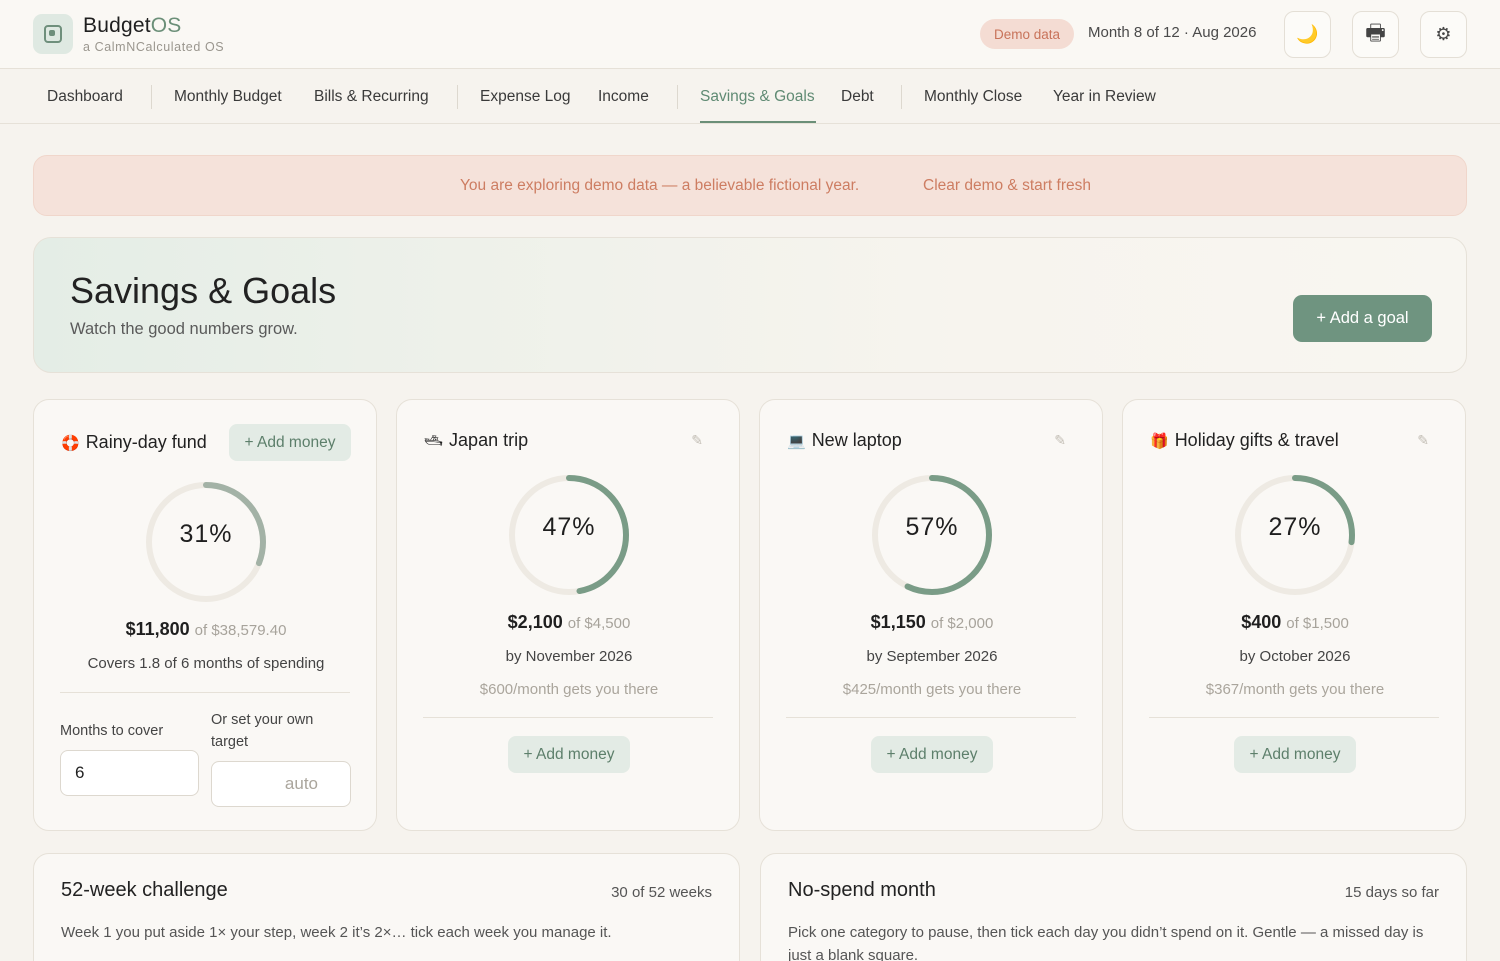 Image resolution: width=1500 pixels, height=961 pixels. I want to click on print-button: 🖶, so click(1375, 34).